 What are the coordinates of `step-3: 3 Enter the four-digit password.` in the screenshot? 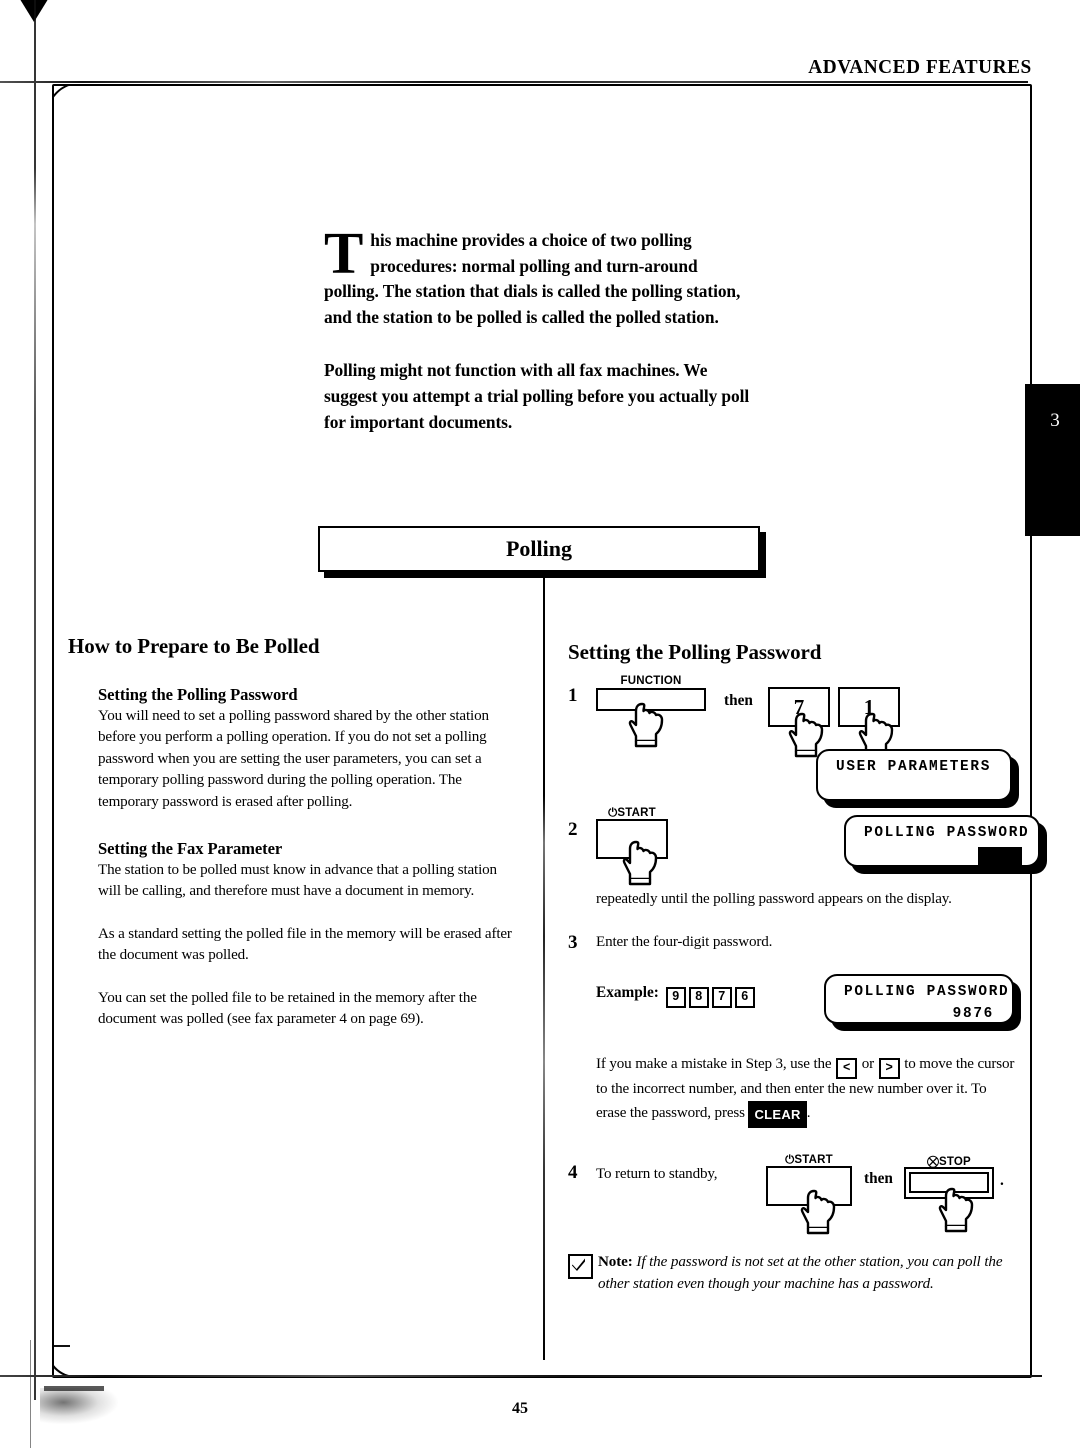 It's located at (794, 949).